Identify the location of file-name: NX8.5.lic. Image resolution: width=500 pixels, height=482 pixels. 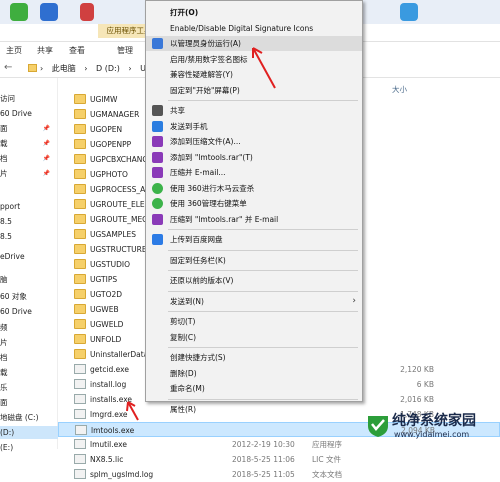
(107, 459).